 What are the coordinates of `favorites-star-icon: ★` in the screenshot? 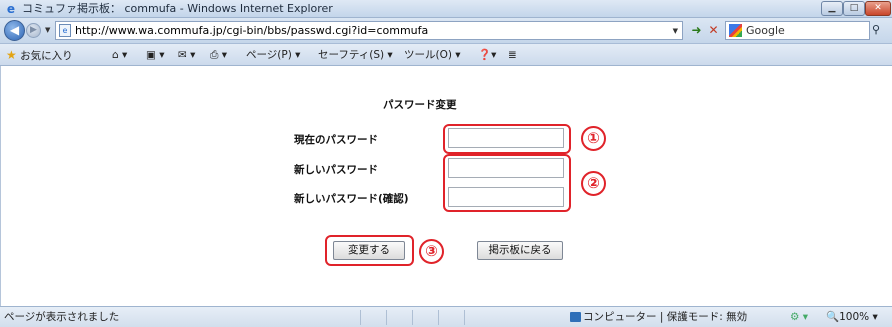 It's located at (11, 55).